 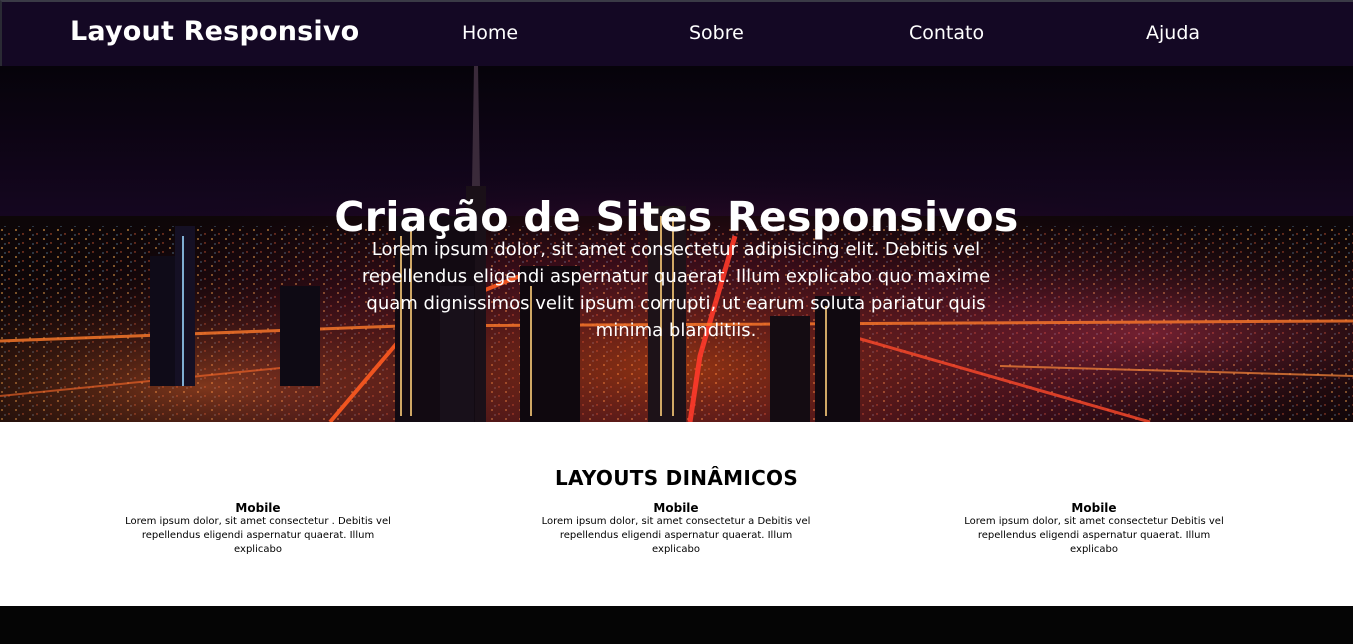 I want to click on features-heading: LAYOUTS DINÂMICOS, so click(x=676, y=477).